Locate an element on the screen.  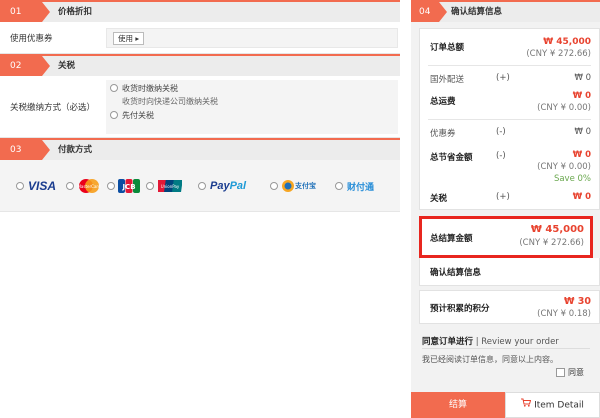
section-title: 关税 is located at coordinates (67, 66).